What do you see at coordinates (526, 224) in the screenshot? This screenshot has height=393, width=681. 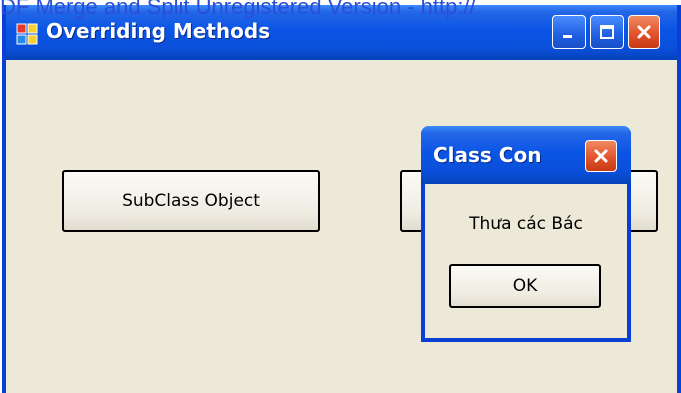 I see `dialog-message: Thưa các Bác` at bounding box center [526, 224].